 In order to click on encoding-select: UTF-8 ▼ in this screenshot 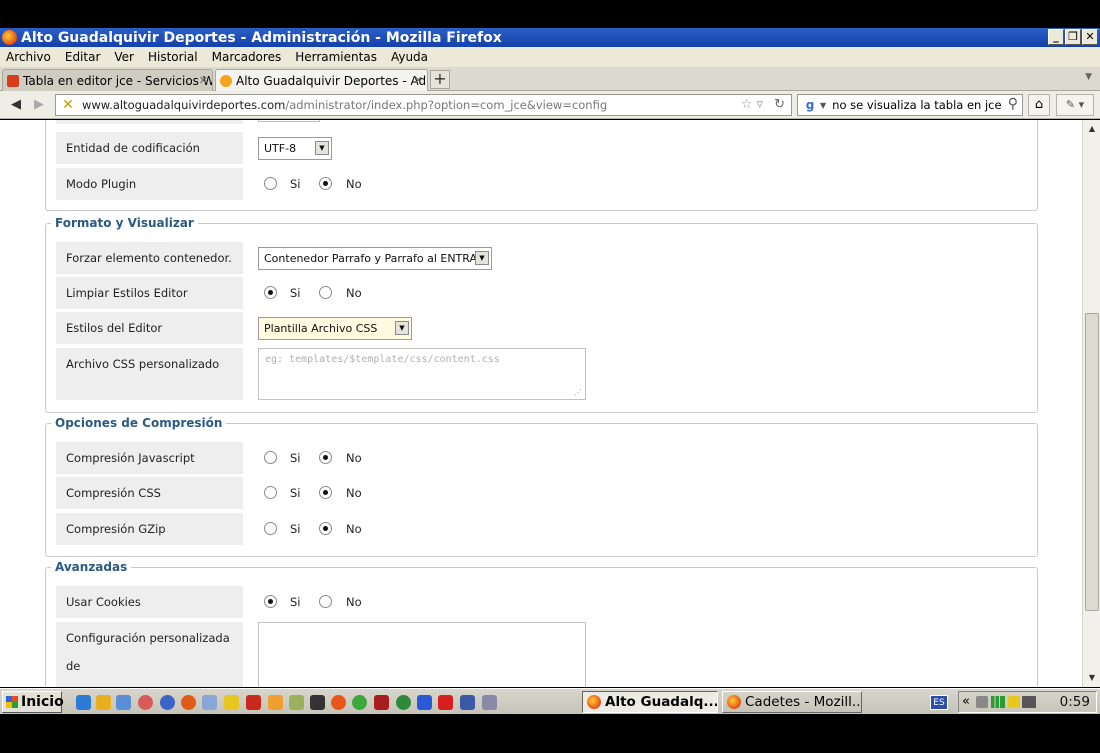, I will do `click(295, 148)`.